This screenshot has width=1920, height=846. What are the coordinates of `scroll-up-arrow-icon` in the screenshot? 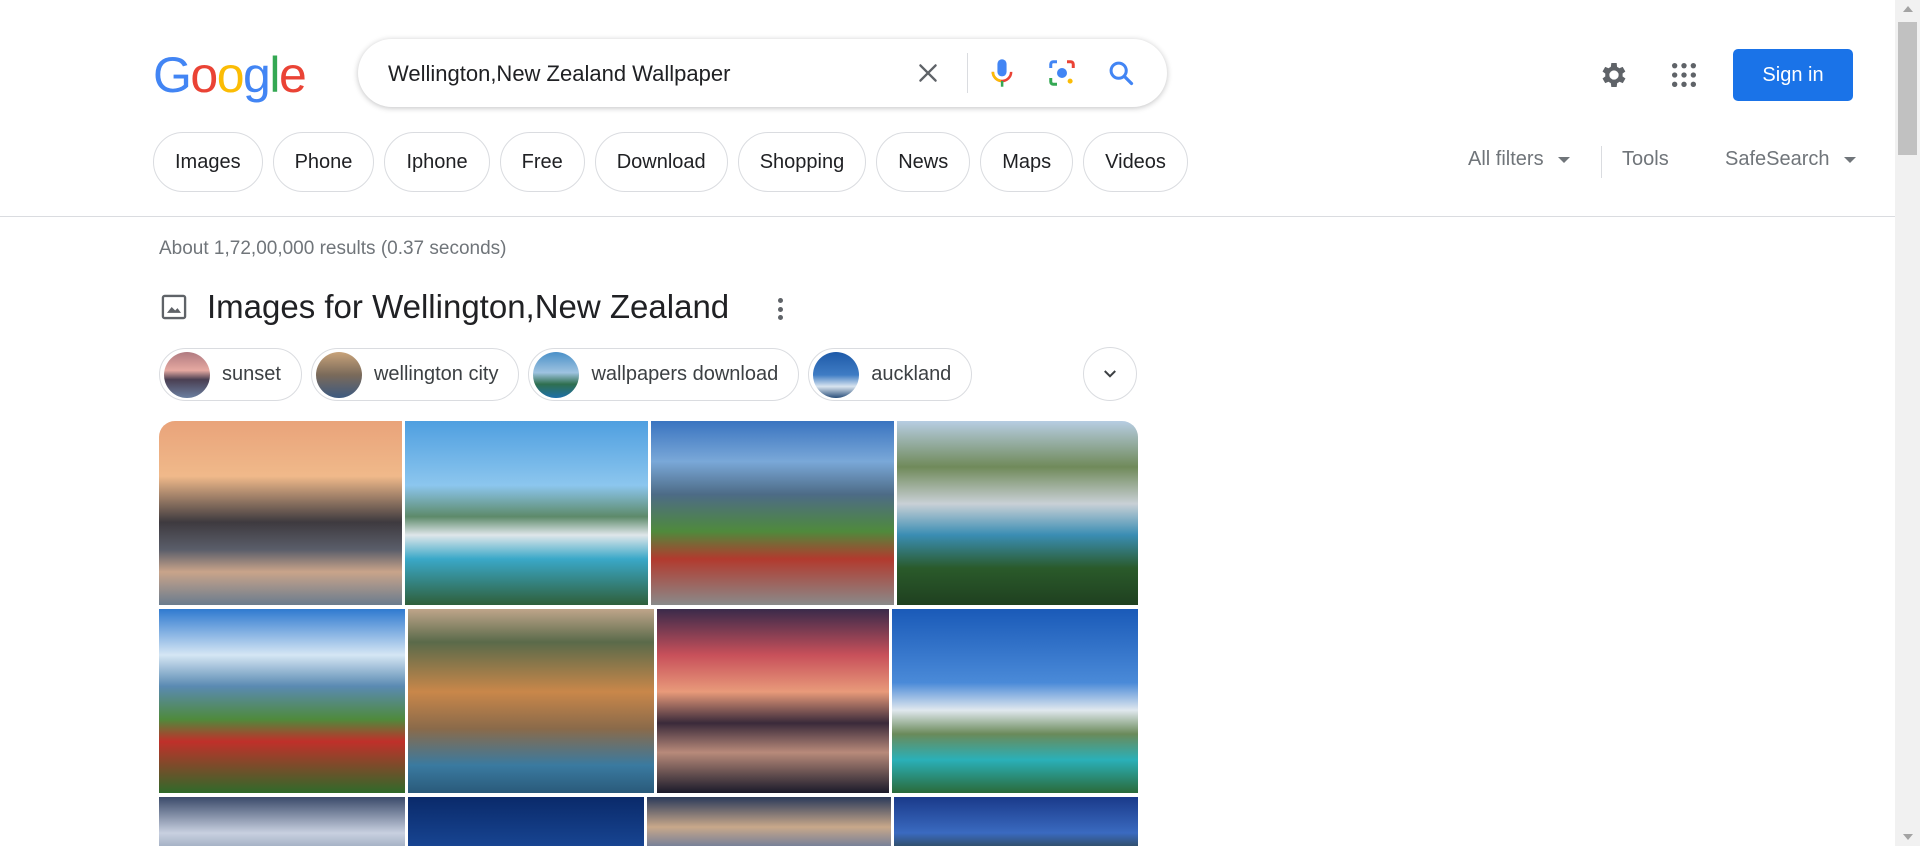 It's located at (1908, 9).